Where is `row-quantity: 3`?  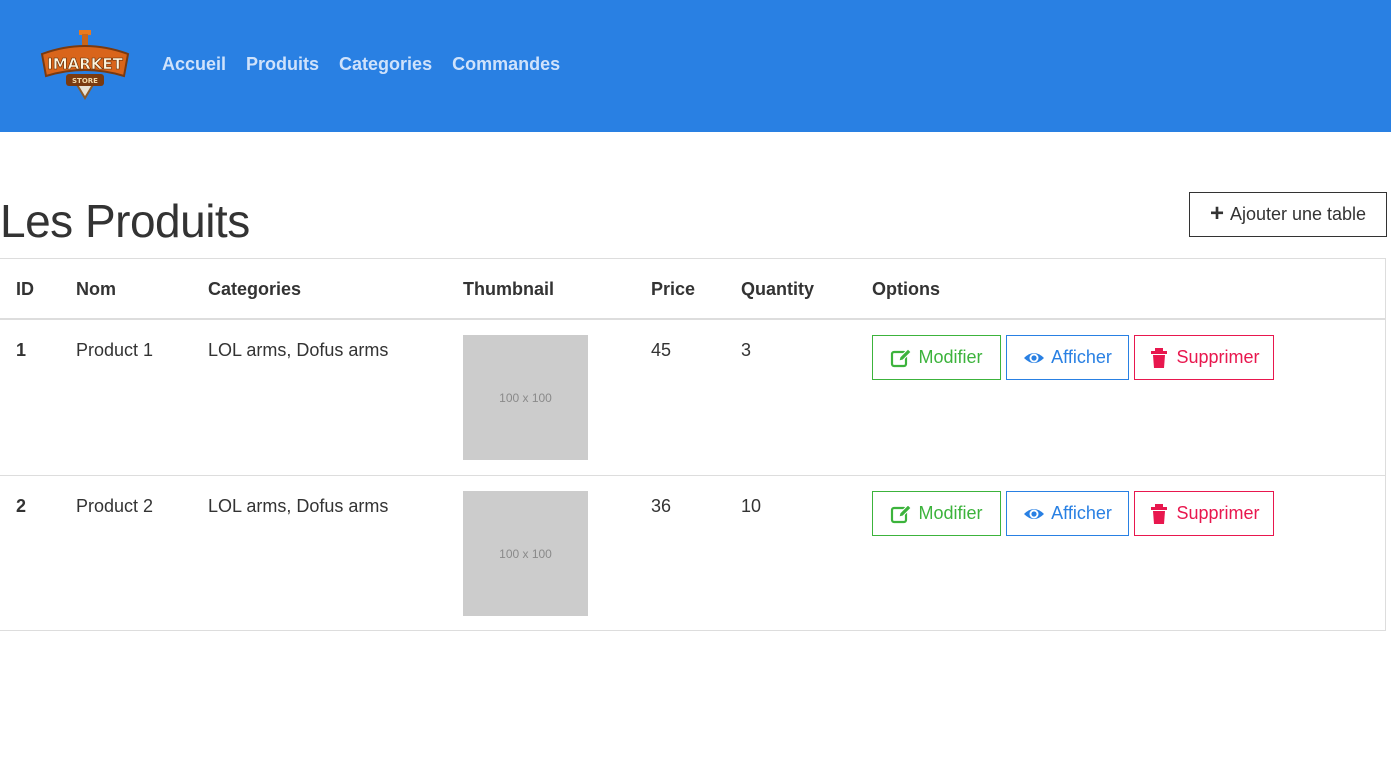
row-quantity: 3 is located at coordinates (746, 350).